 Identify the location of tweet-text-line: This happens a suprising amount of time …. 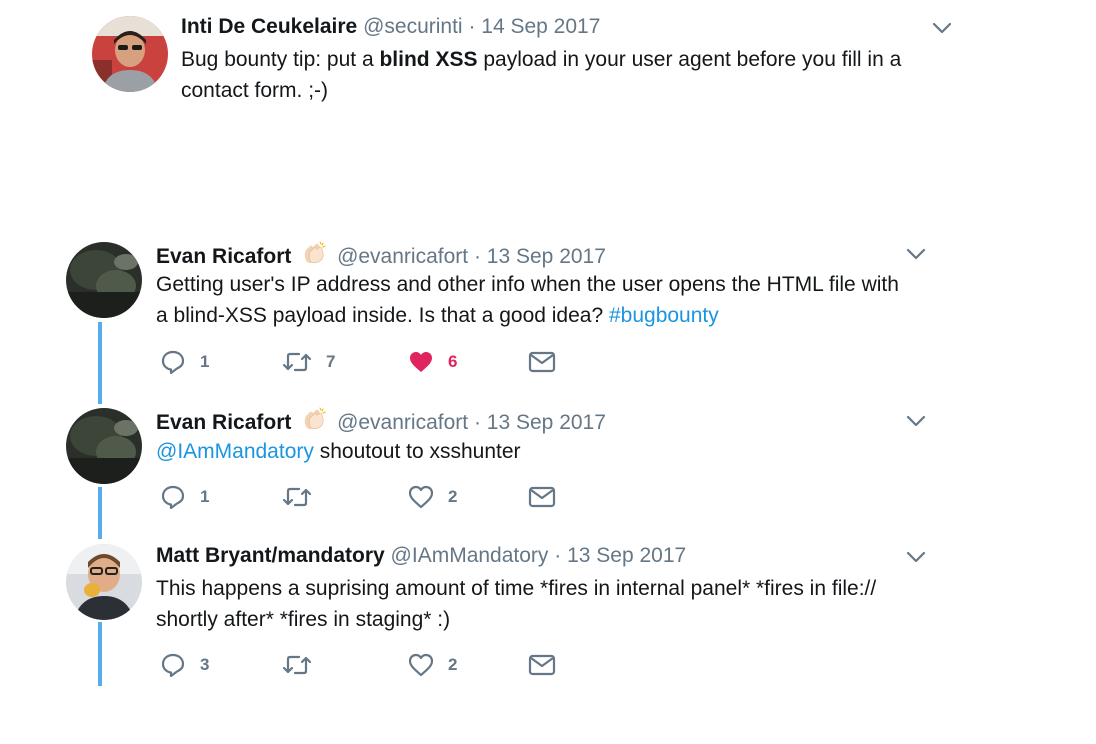
(516, 588).